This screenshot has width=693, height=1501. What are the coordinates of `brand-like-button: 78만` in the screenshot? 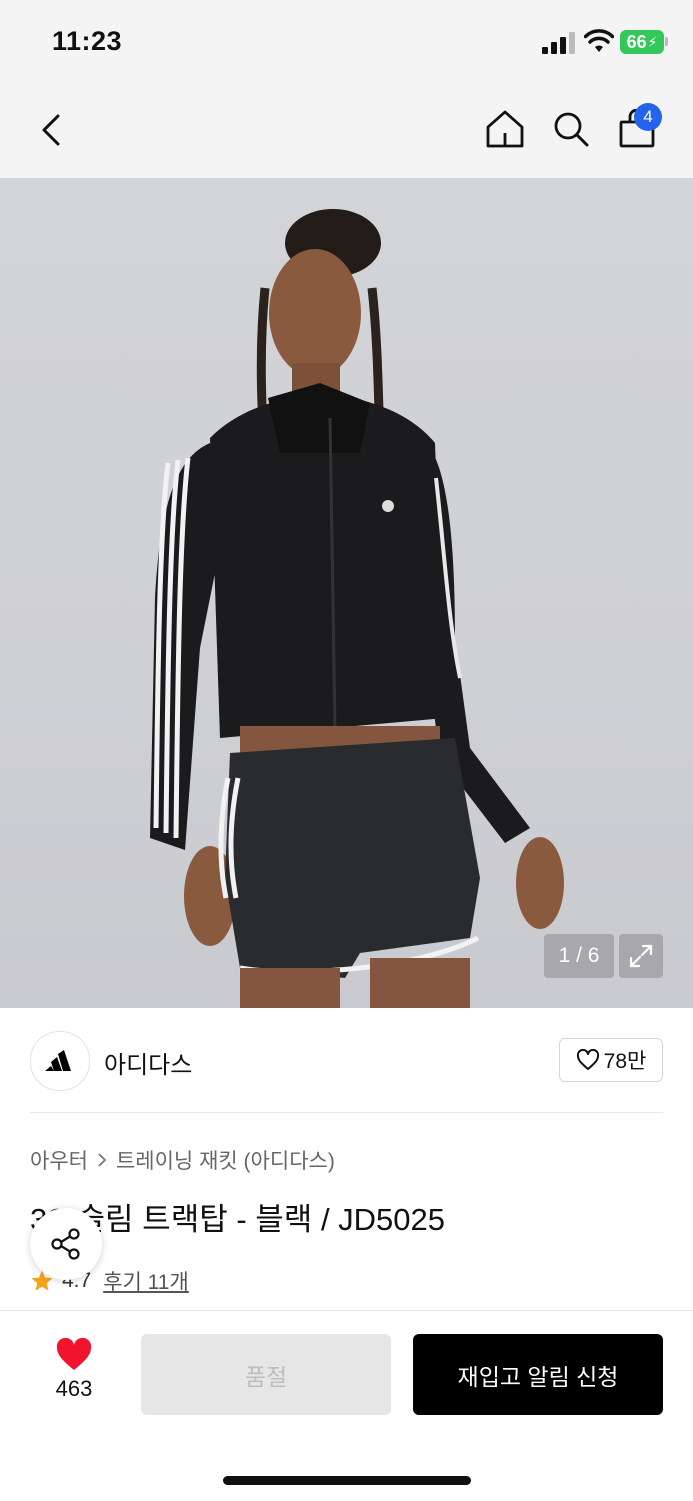 It's located at (611, 1060).